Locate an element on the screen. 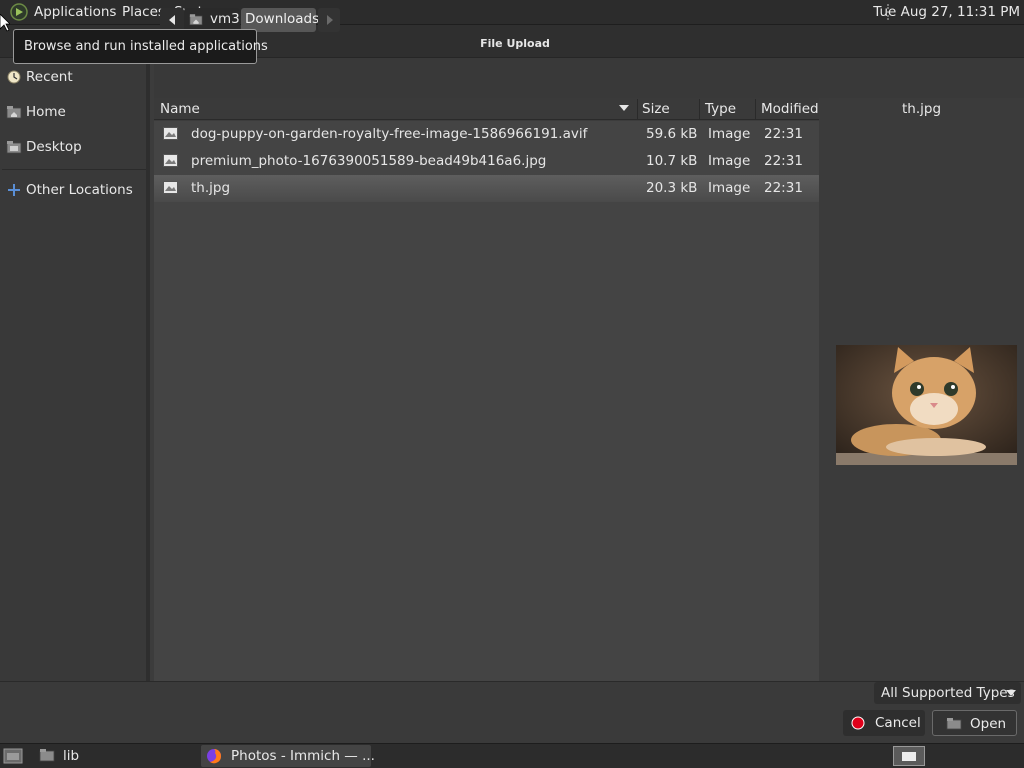 The image size is (1024, 768). open-button: Open is located at coordinates (974, 723).